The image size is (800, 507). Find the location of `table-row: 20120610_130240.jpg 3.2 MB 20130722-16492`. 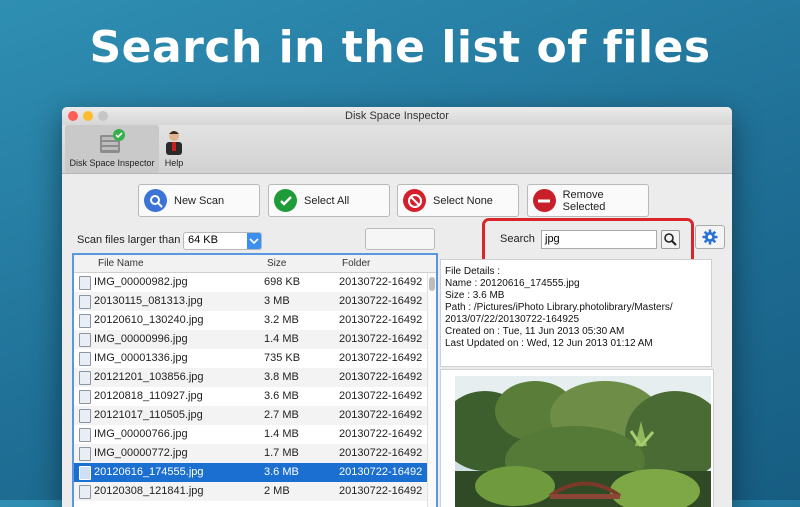

table-row: 20120610_130240.jpg 3.2 MB 20130722-16492 is located at coordinates (255, 320).